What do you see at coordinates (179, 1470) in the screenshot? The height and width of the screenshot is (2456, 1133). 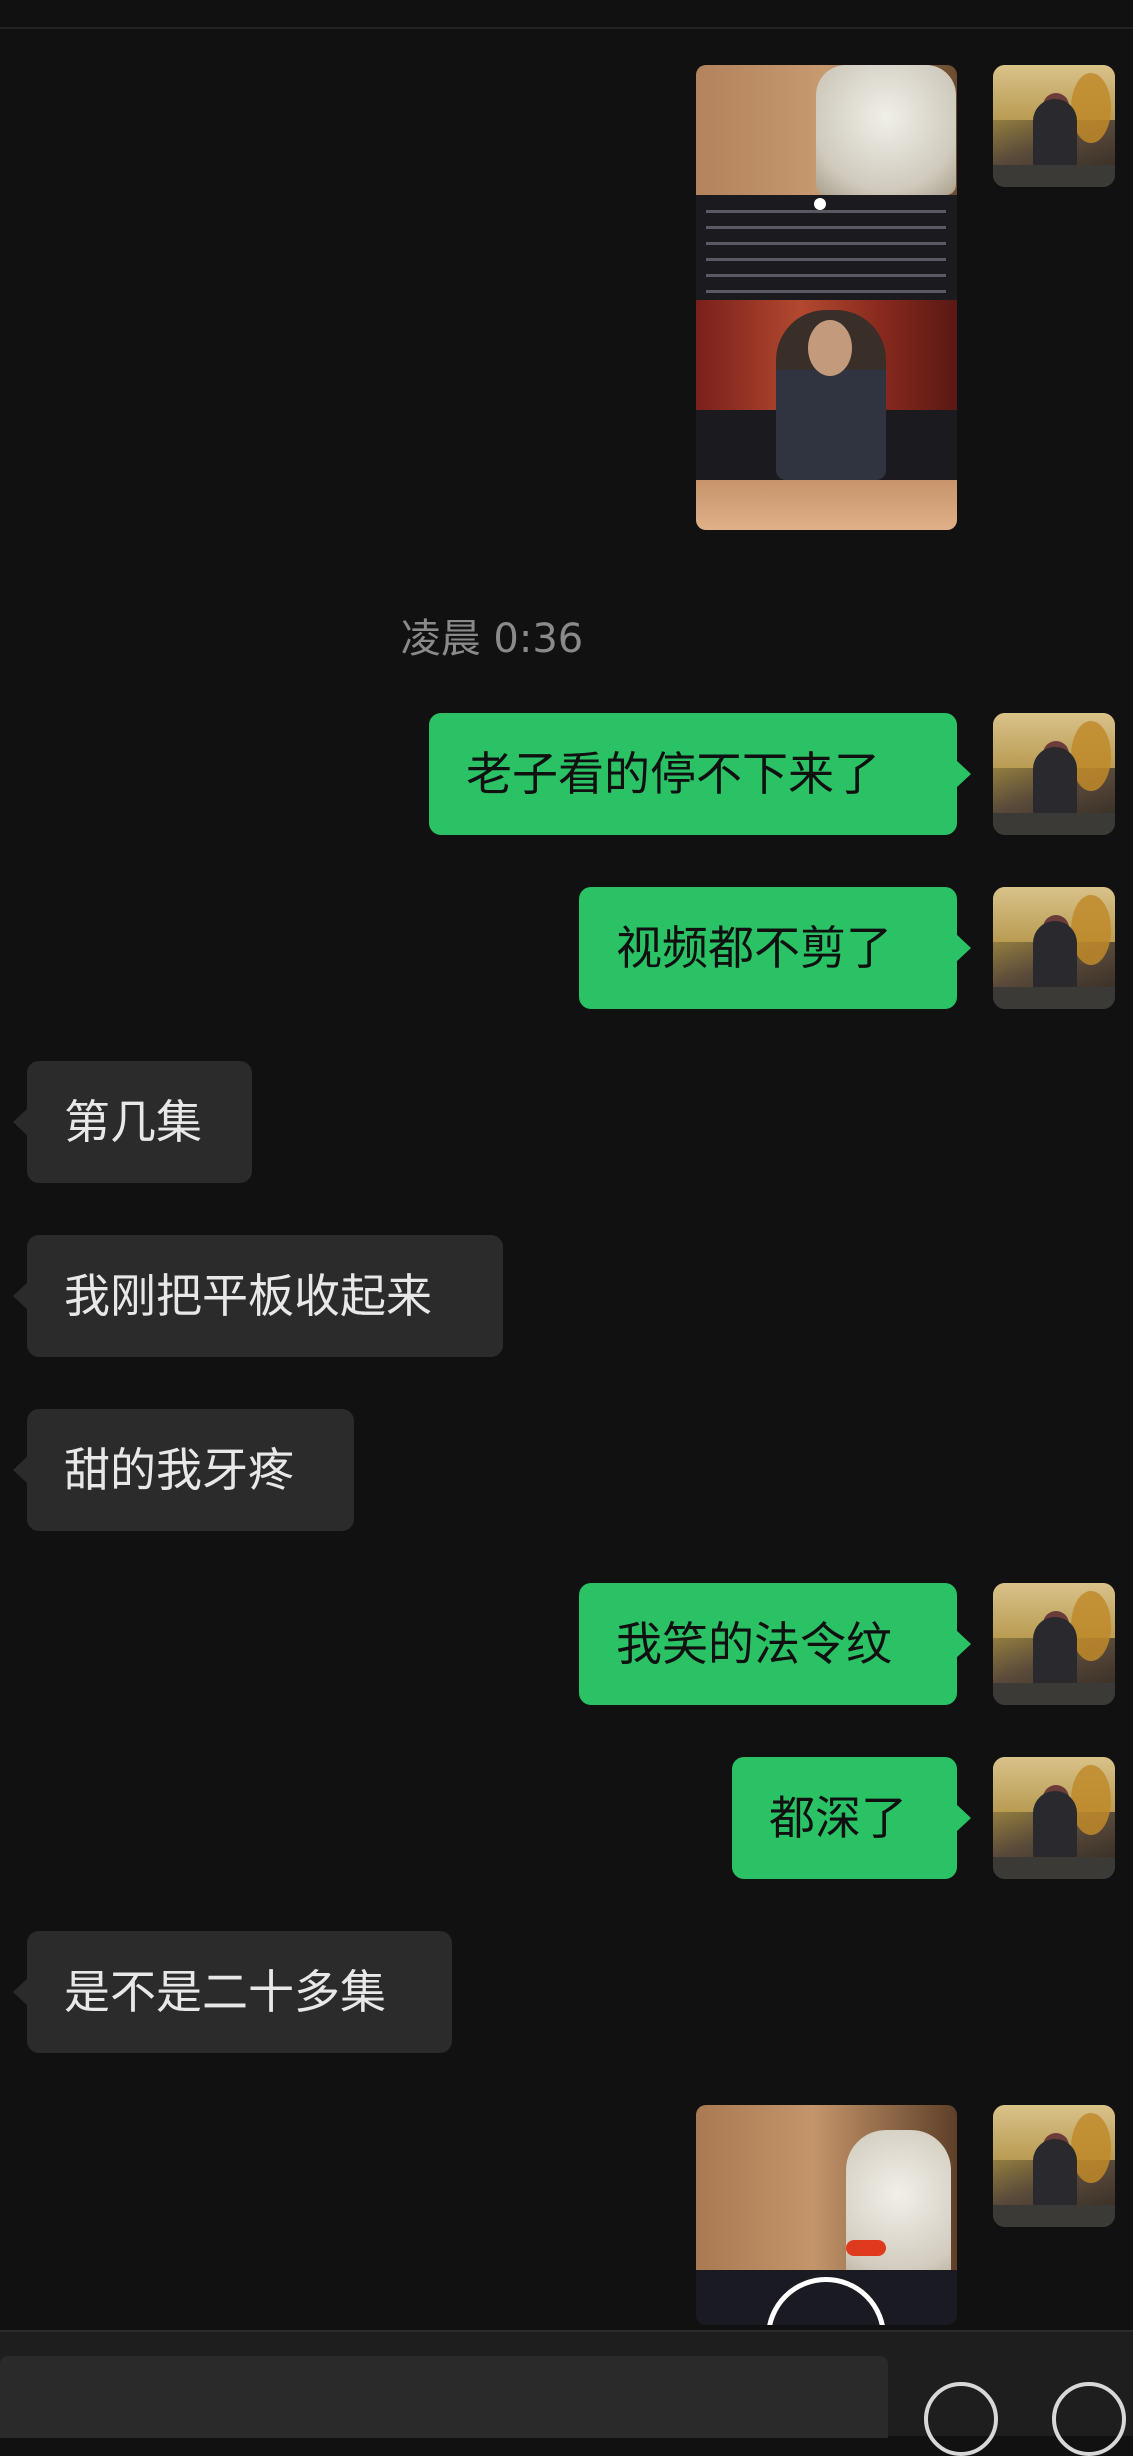 I see `message-text: 甜的我牙疼` at bounding box center [179, 1470].